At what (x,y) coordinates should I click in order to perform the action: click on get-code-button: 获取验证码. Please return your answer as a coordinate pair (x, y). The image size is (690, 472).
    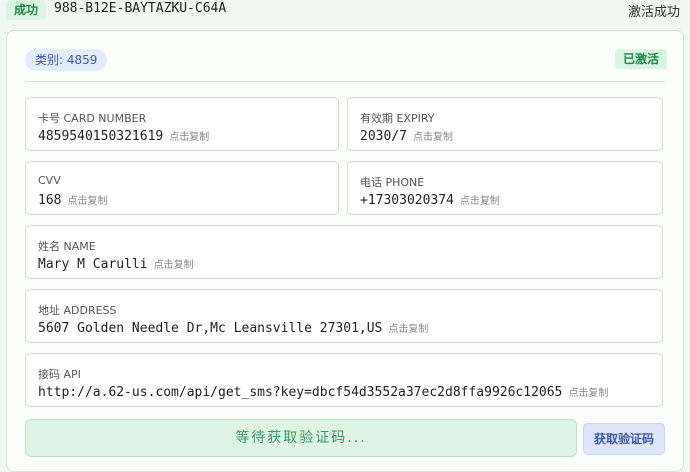
    Looking at the image, I should click on (624, 439).